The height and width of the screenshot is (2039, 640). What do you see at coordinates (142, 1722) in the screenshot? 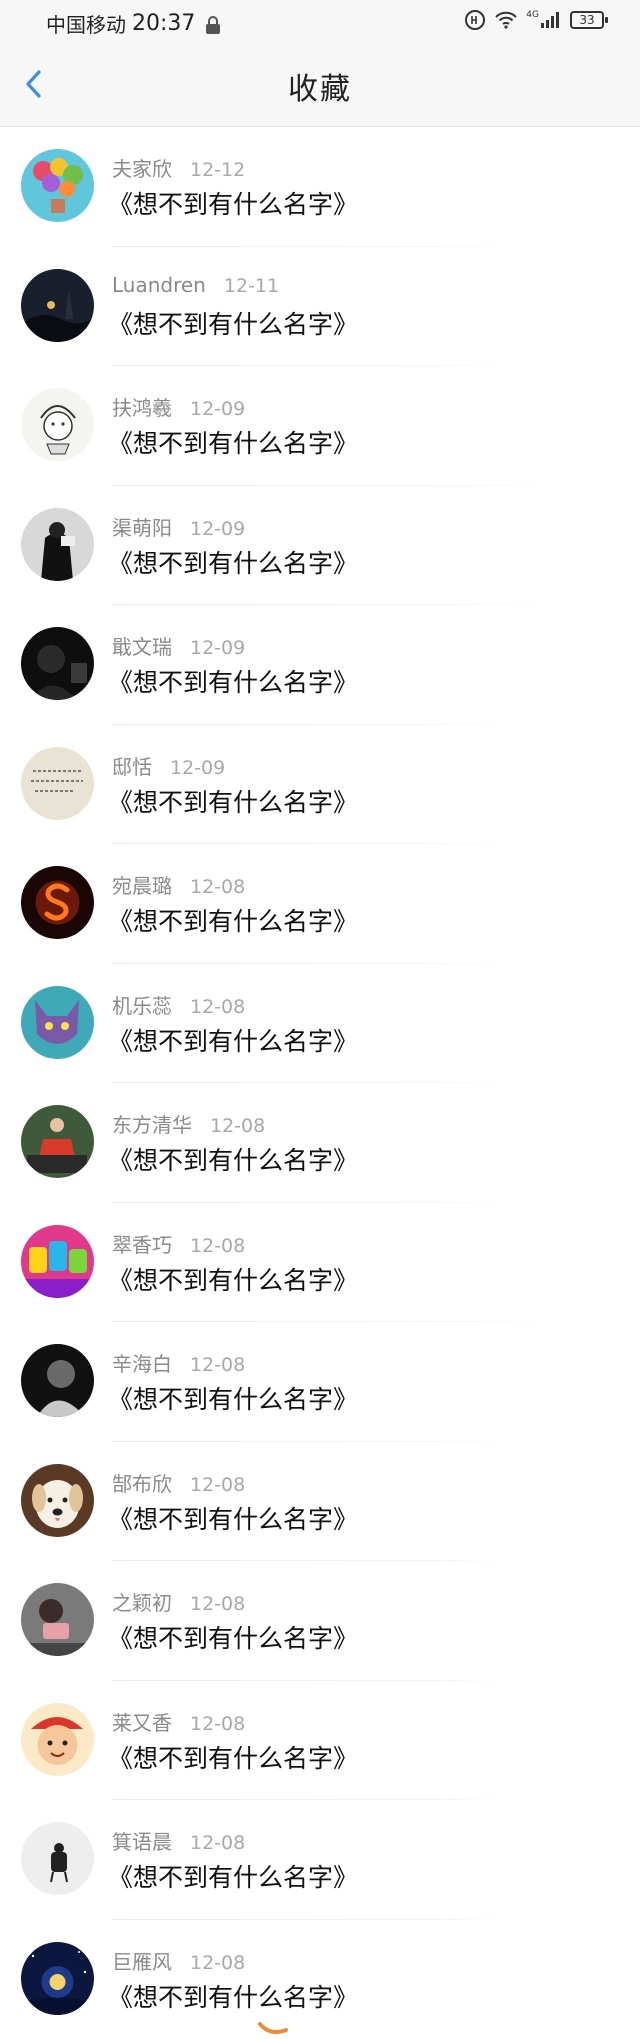
I see `username: 莱又香` at bounding box center [142, 1722].